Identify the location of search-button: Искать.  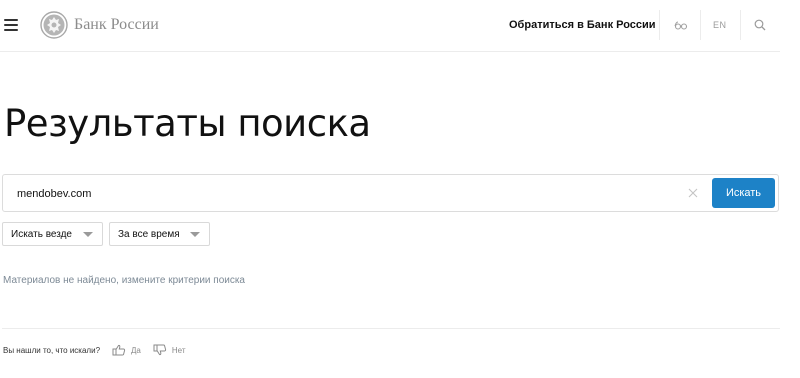
(743, 193).